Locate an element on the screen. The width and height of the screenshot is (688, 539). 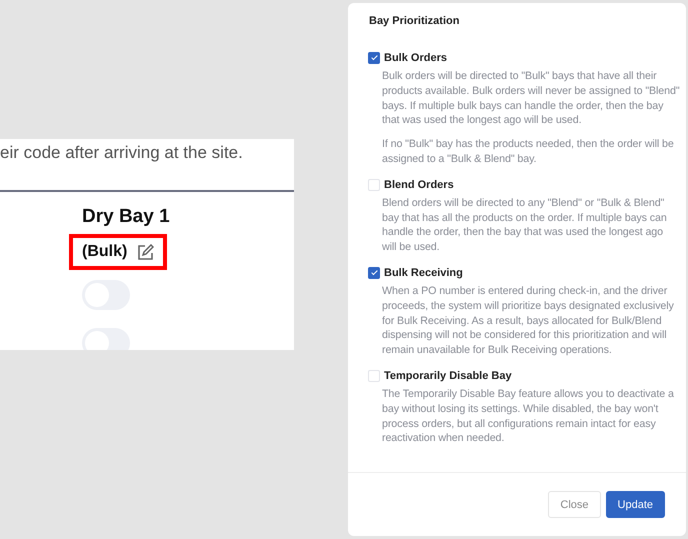
option-label: Blend Orders is located at coordinates (419, 184).